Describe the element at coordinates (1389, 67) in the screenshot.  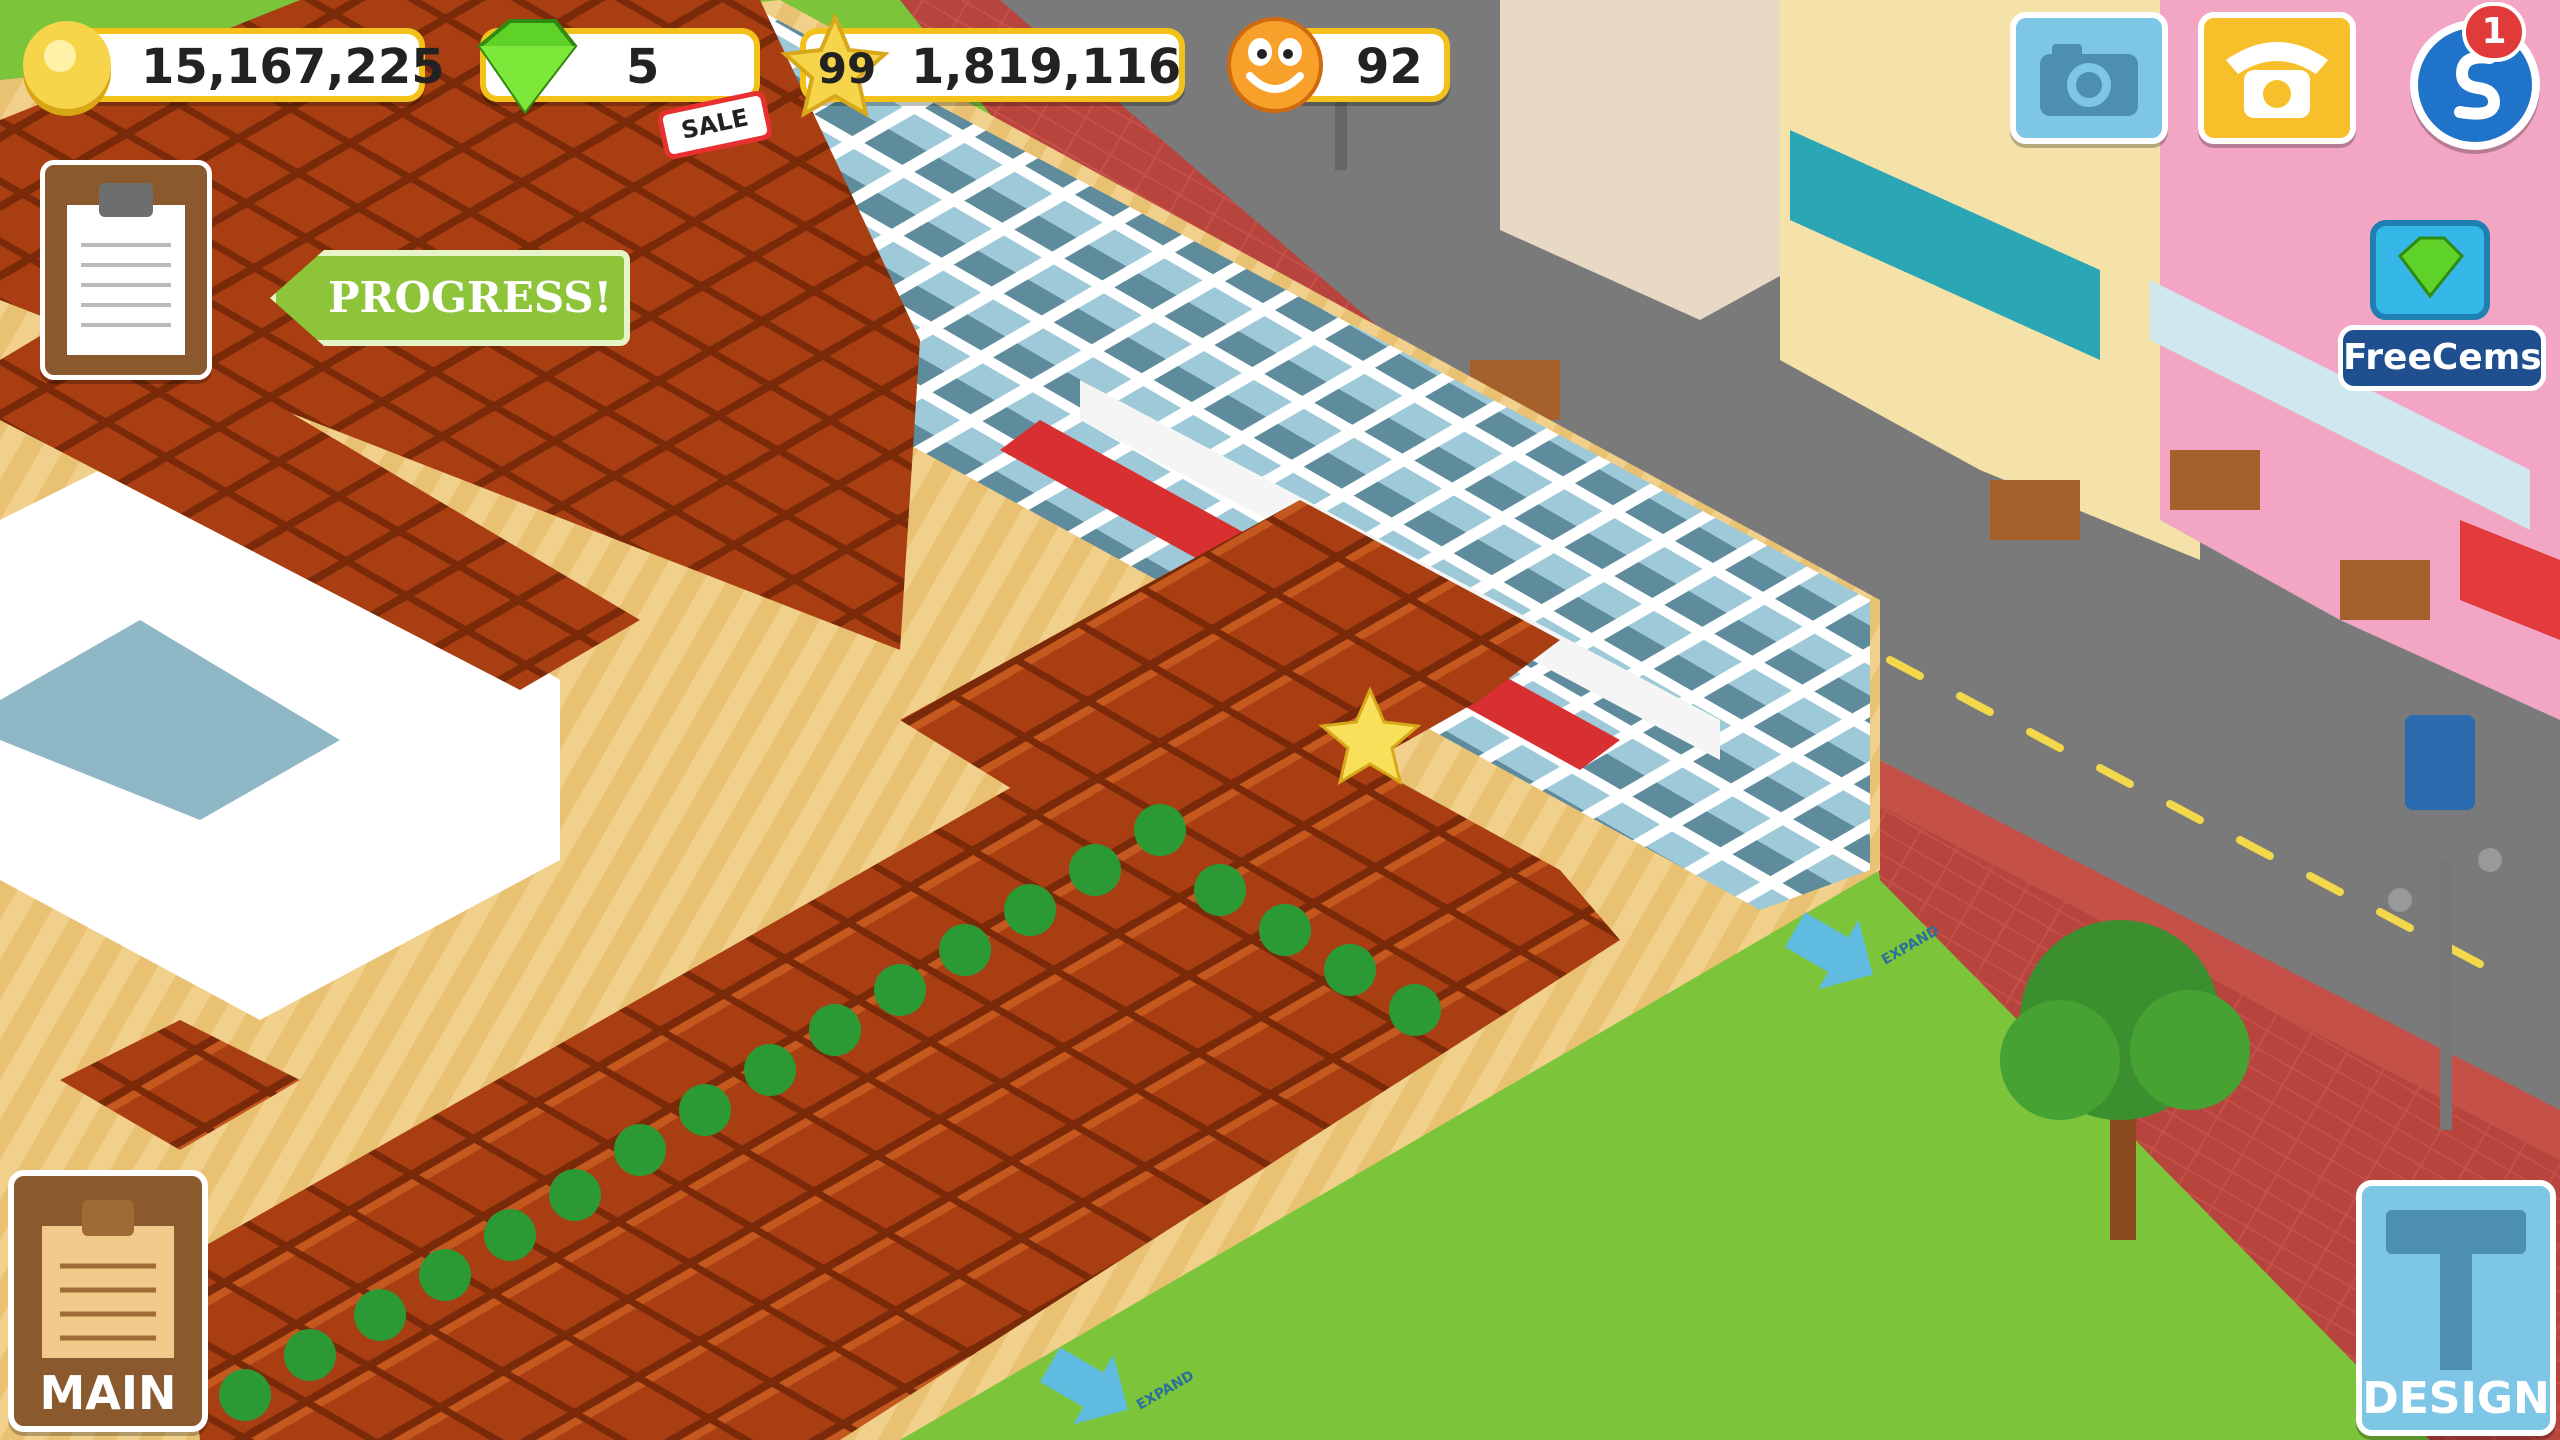
I see `happiness-value: 92` at that location.